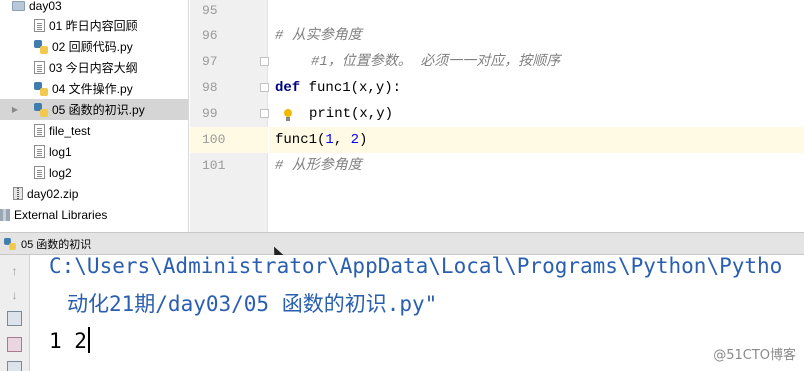 Image resolution: width=804 pixels, height=371 pixels. What do you see at coordinates (210, 35) in the screenshot?
I see `line-number: 96` at bounding box center [210, 35].